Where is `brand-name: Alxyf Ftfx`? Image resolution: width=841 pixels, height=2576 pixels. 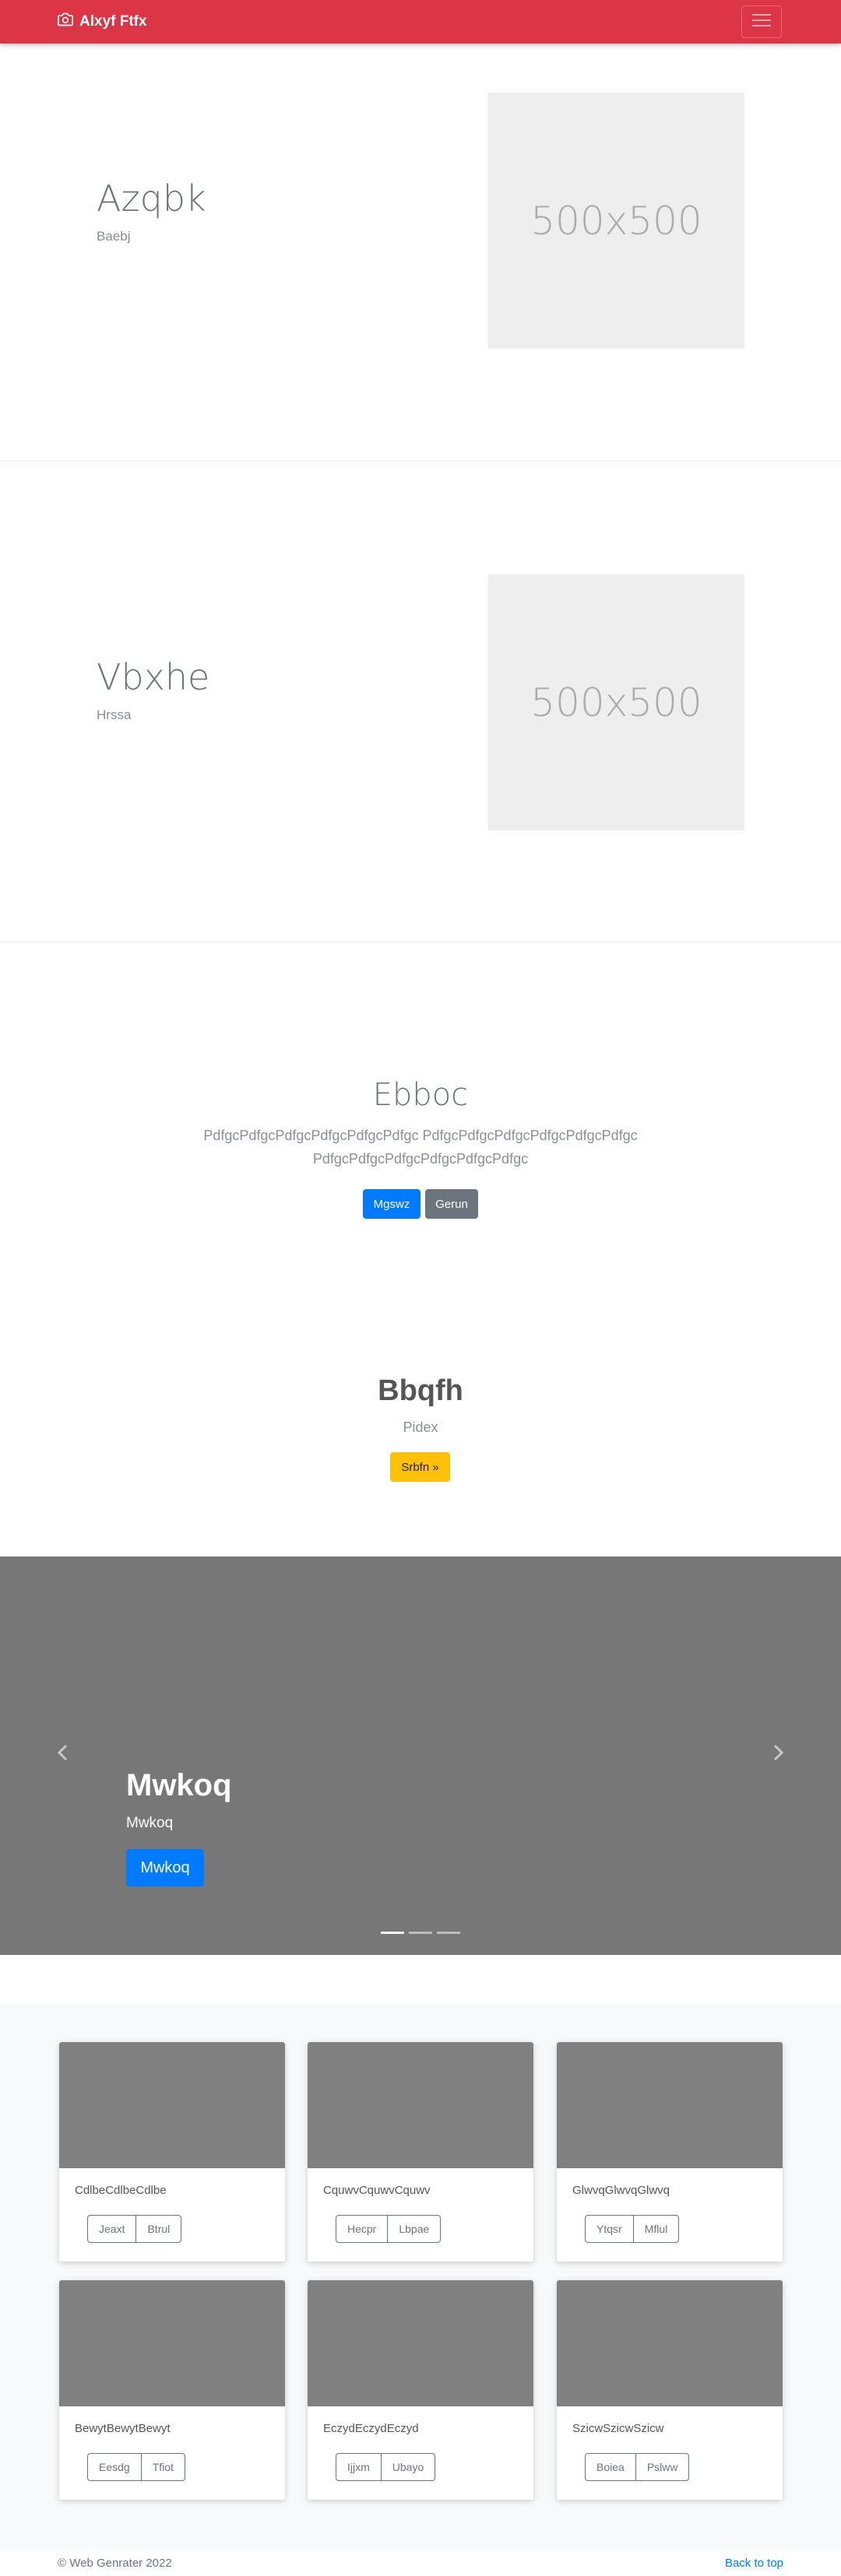
brand-name: Alxyf Ftfx is located at coordinates (113, 22).